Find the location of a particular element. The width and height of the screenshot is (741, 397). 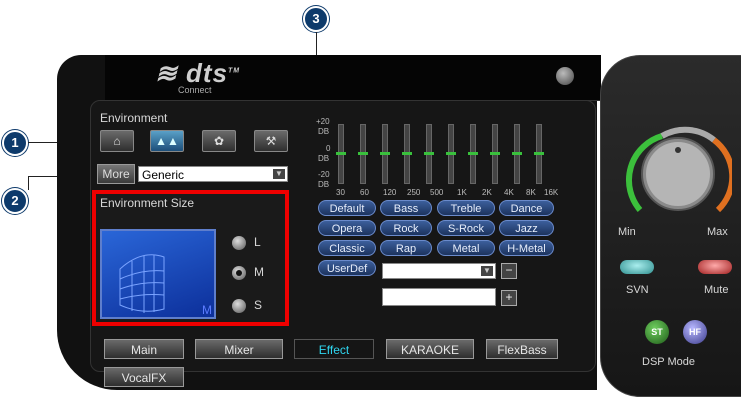

env-icon-tools: ⚒ is located at coordinates (271, 141).